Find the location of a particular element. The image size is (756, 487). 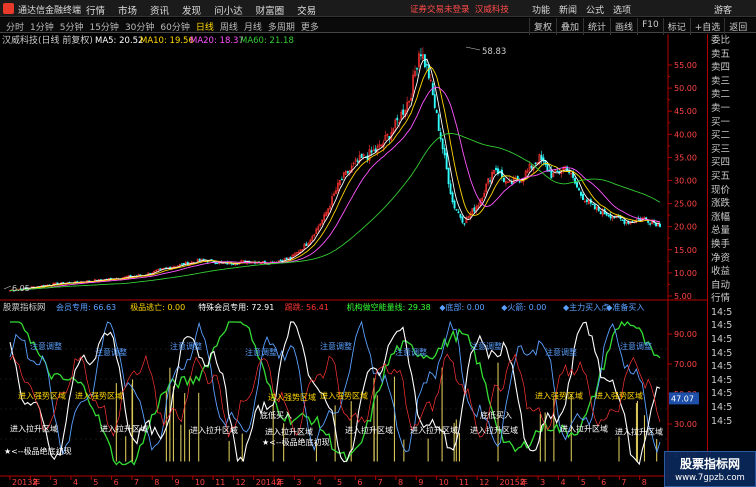

tab-1min: 1分钟 is located at coordinates (42, 26).